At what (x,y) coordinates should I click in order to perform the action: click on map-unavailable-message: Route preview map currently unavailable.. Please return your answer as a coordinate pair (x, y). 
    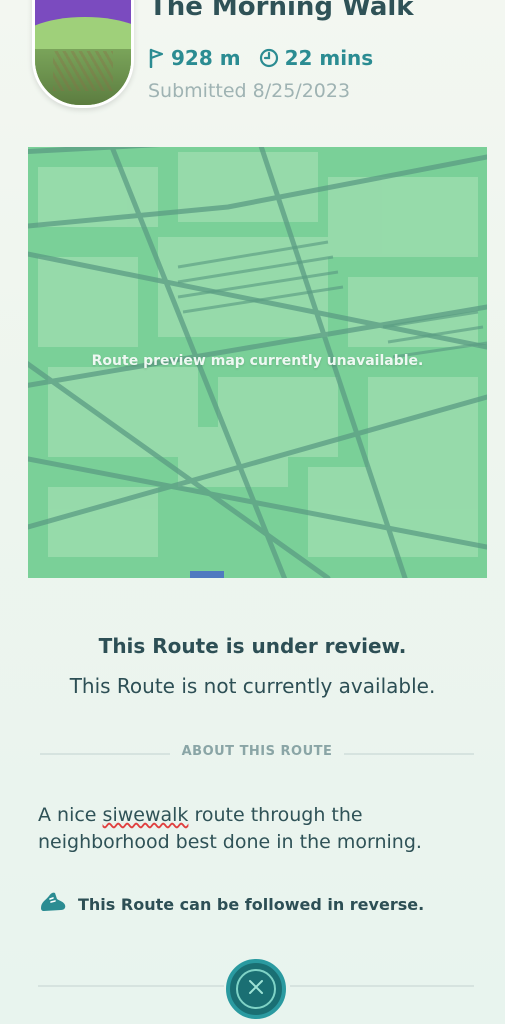
    Looking at the image, I should click on (257, 361).